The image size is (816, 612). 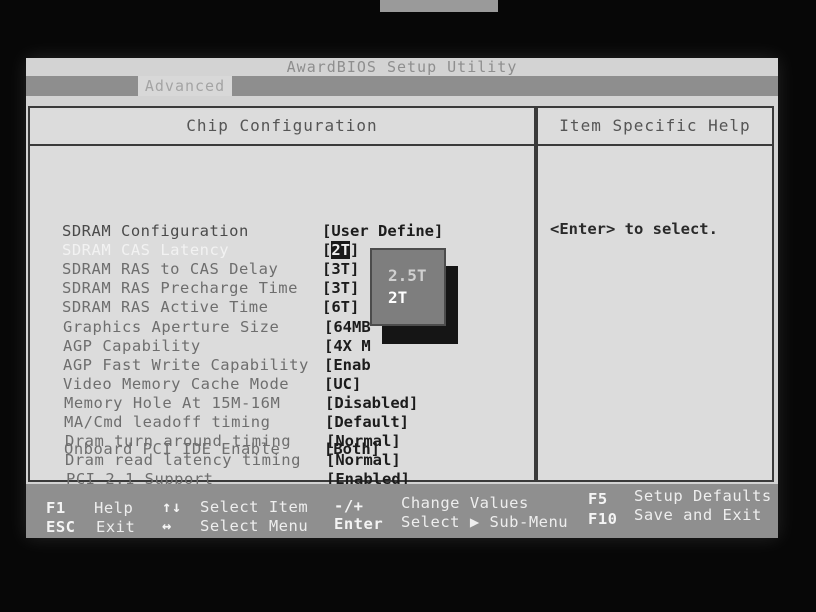 What do you see at coordinates (340, 269) in the screenshot?
I see `setting-value-ras-to-cas-delay: [3T]` at bounding box center [340, 269].